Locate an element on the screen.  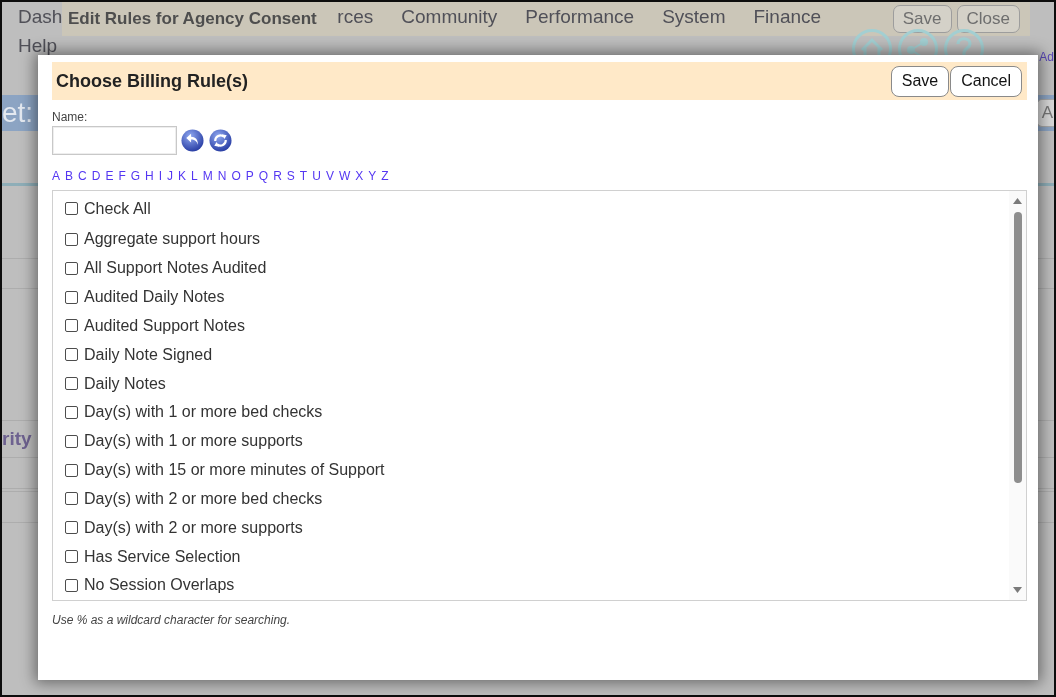
letter-link: C is located at coordinates (82, 176).